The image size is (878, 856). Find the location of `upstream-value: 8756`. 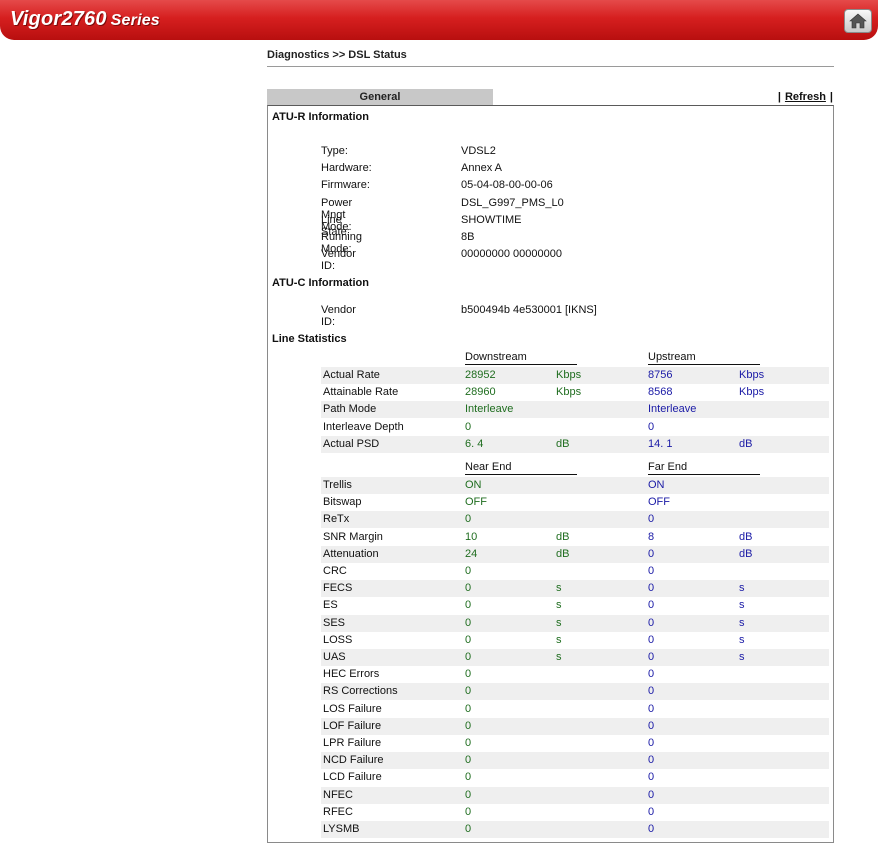

upstream-value: 8756 is located at coordinates (660, 375).